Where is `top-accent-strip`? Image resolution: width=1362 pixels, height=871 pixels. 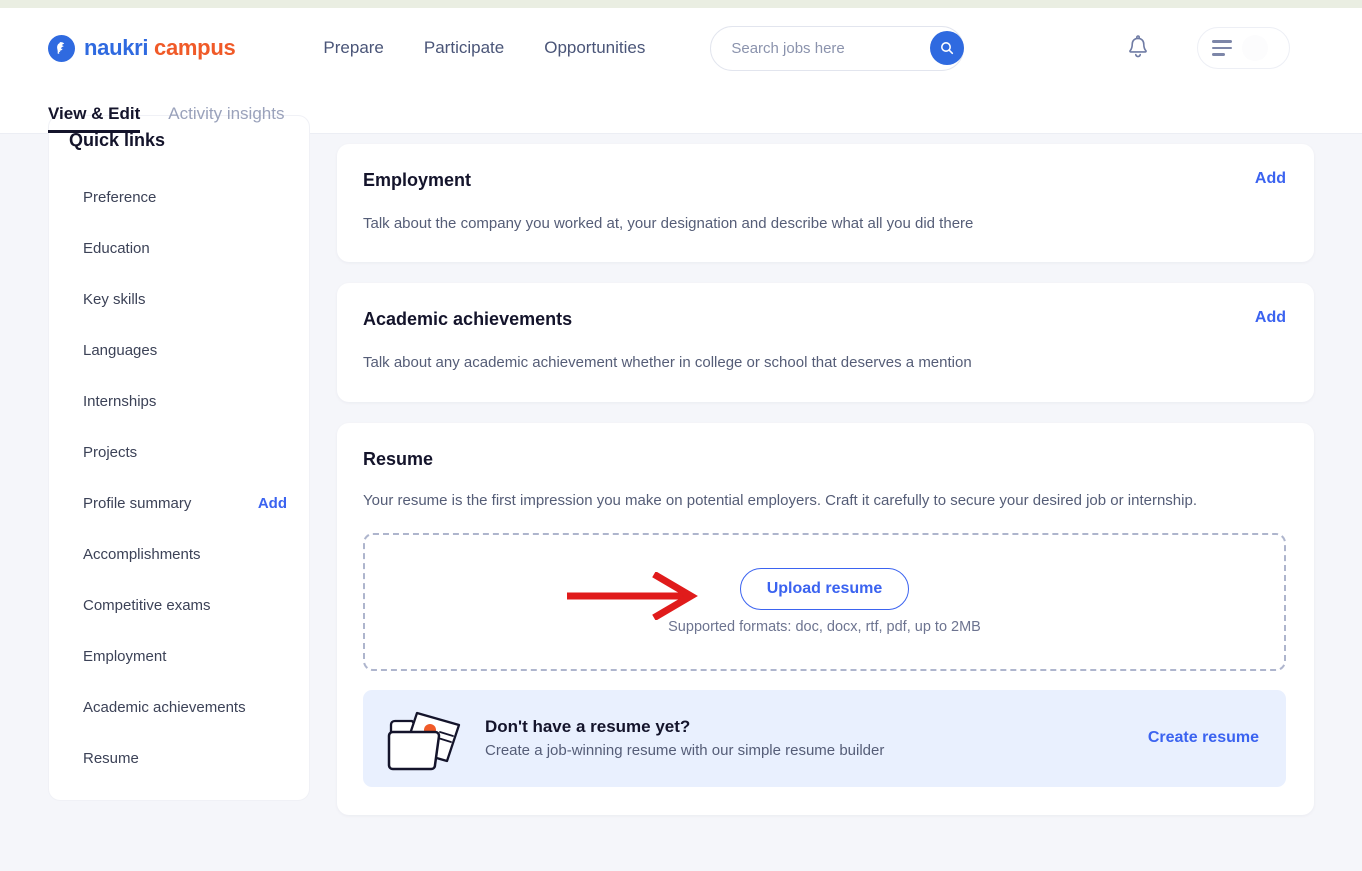
top-accent-strip is located at coordinates (681, 4).